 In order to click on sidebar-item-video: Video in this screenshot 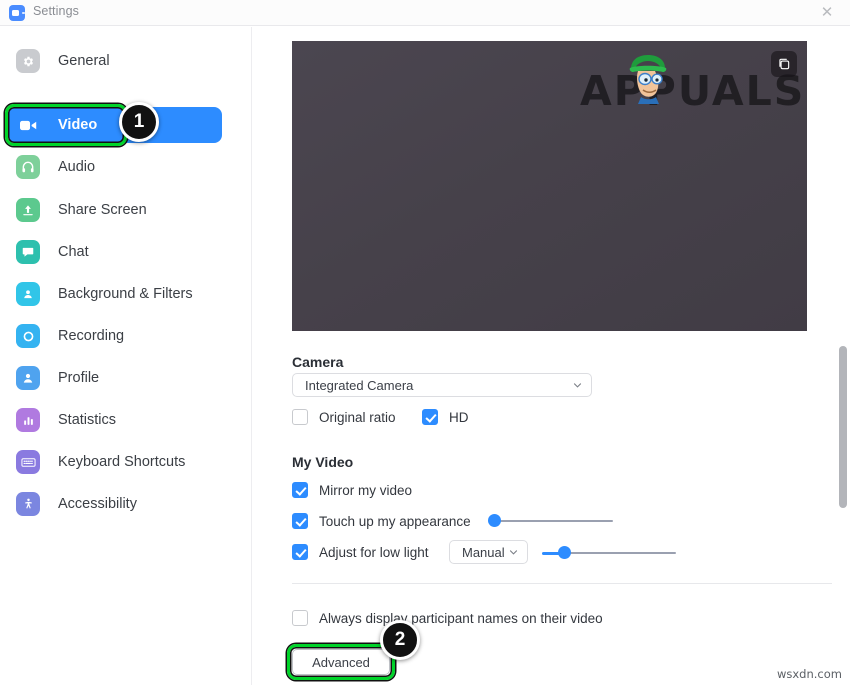, I will do `click(115, 125)`.